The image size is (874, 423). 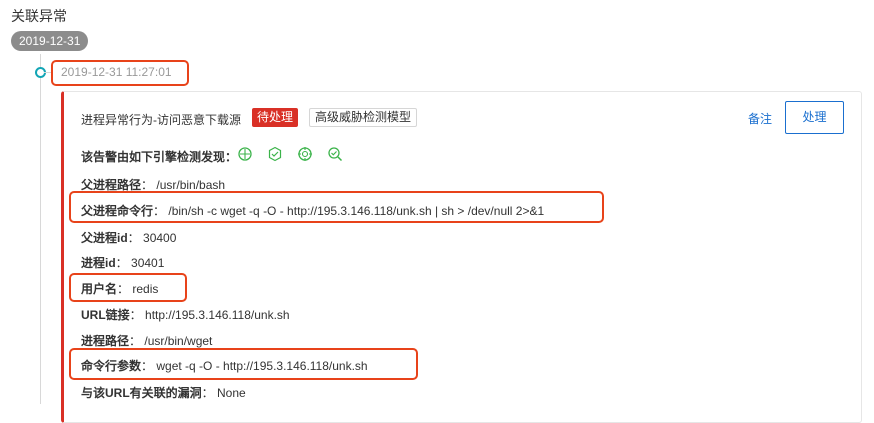 I want to click on field-label: 进程路径, so click(x=105, y=341).